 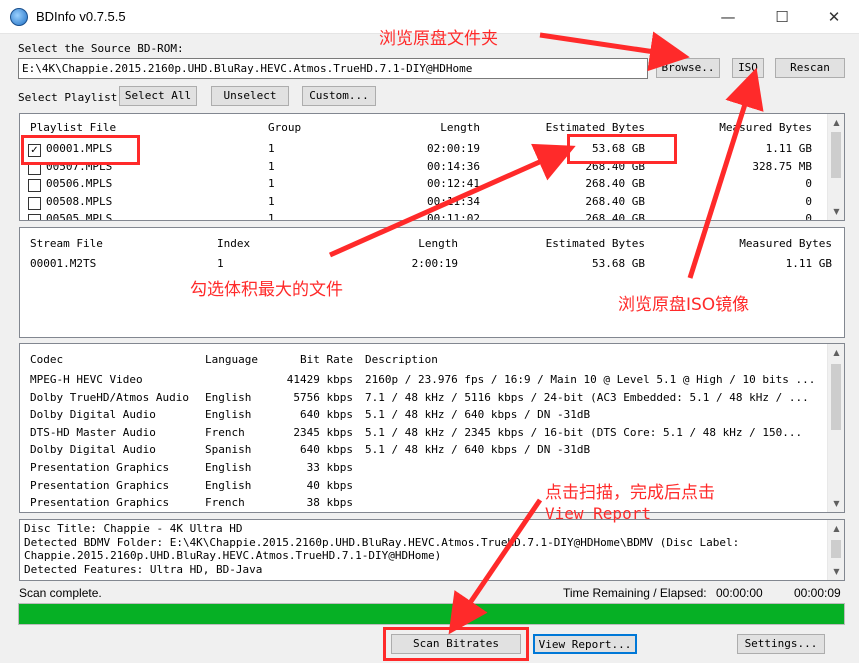 I want to click on playlist-length: 02:00:19, so click(x=453, y=148).